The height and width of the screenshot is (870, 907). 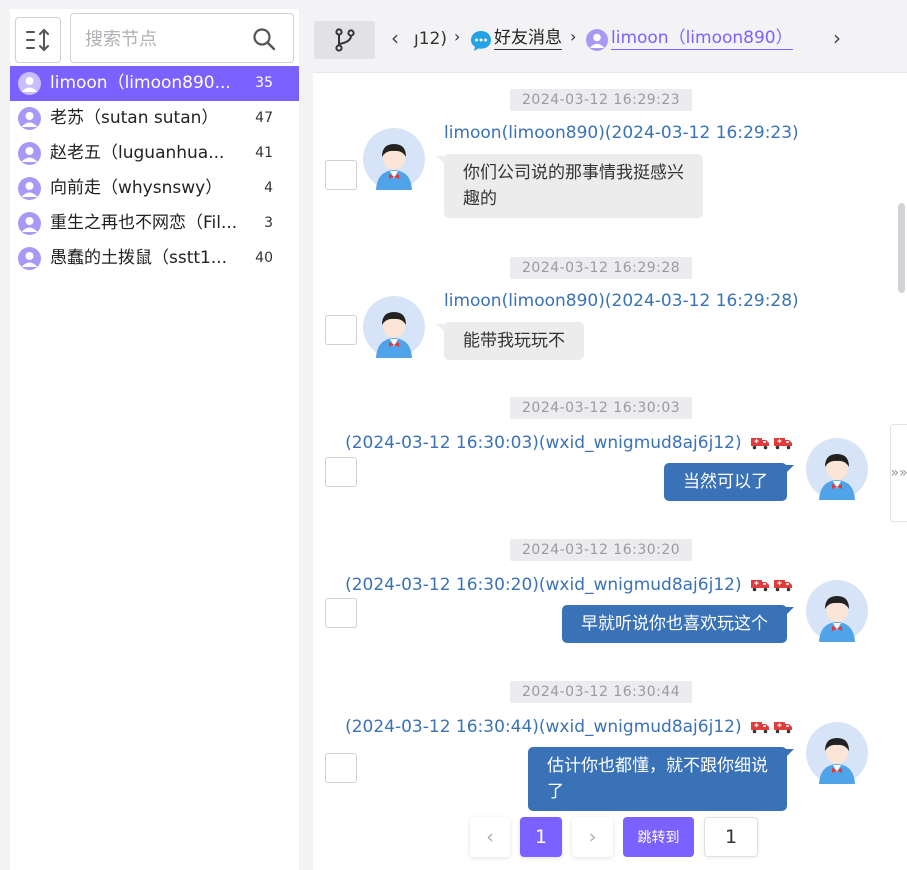 What do you see at coordinates (264, 83) in the screenshot?
I see `message-count: 35` at bounding box center [264, 83].